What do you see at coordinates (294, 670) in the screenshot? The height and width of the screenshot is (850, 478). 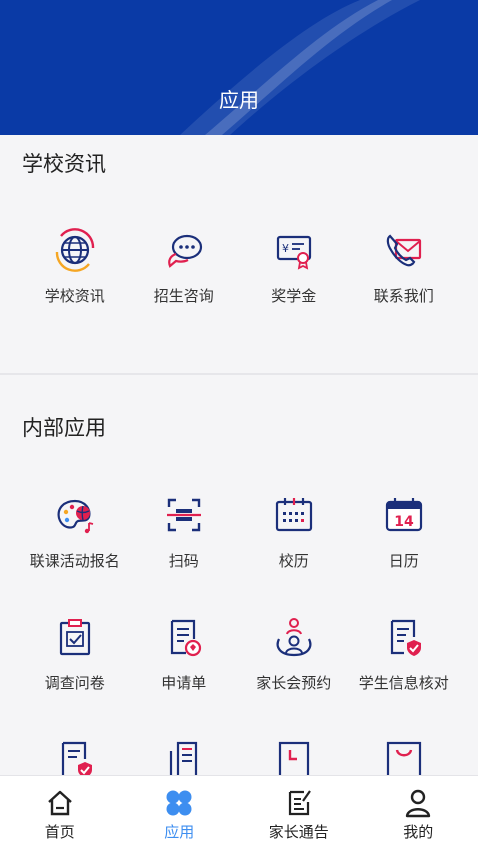 I see `tile-parent-meeting-booking: 家长会预约` at bounding box center [294, 670].